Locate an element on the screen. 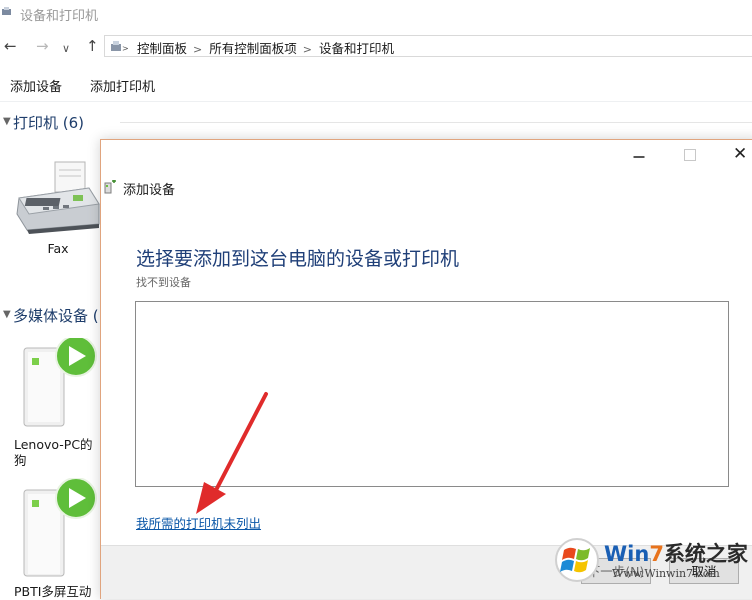 This screenshot has width=752, height=600. windows-logo-icon is located at coordinates (577, 560).